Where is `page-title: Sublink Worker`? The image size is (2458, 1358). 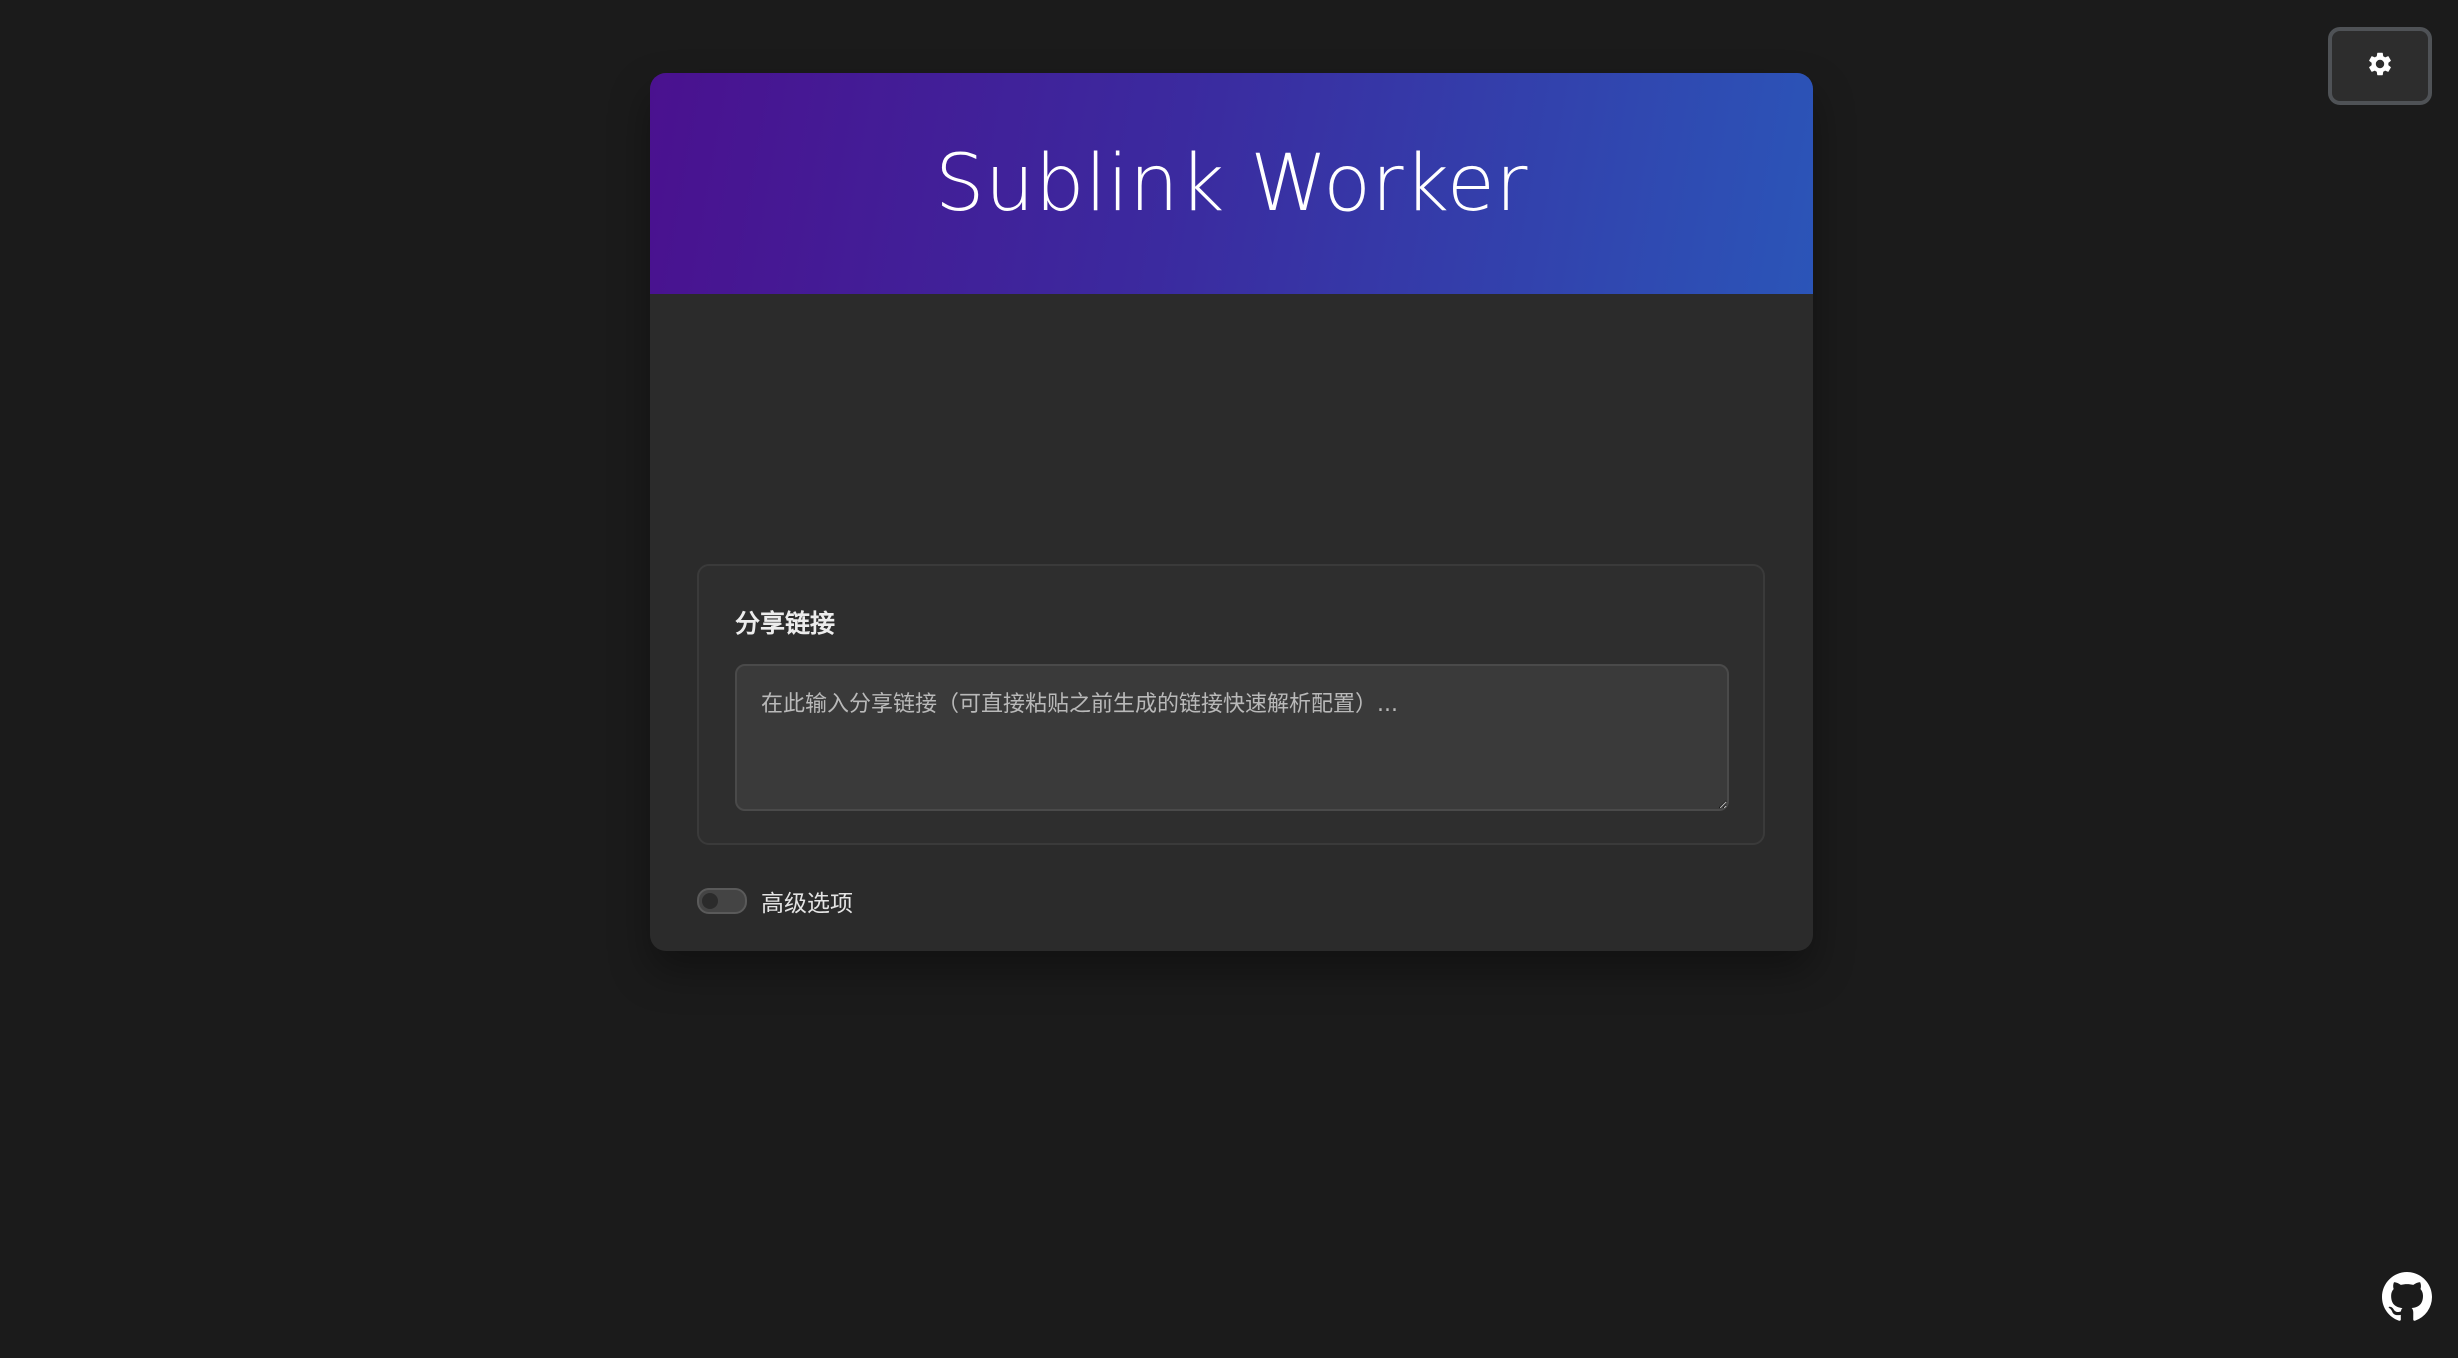 page-title: Sublink Worker is located at coordinates (1231, 183).